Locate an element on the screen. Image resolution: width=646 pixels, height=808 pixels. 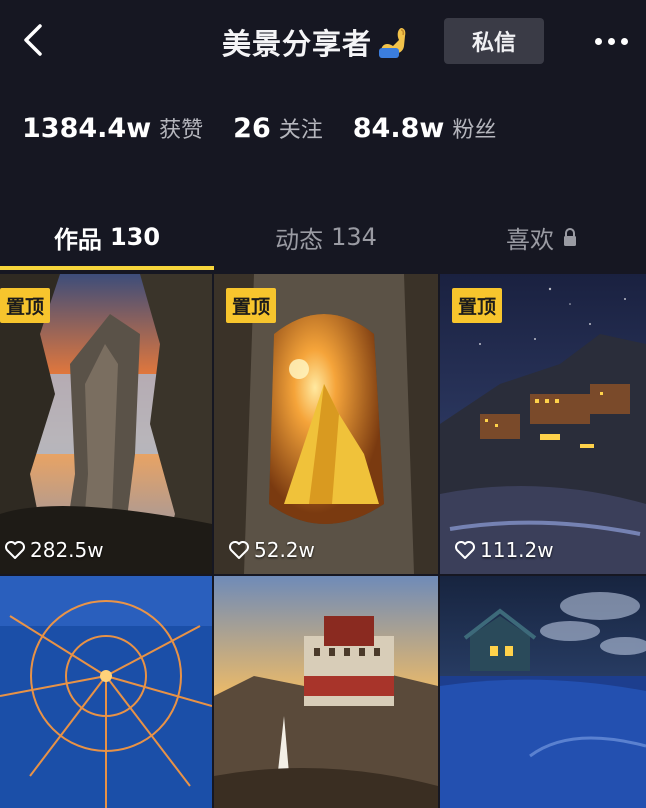
like-count: 111.2w is located at coordinates (504, 550).